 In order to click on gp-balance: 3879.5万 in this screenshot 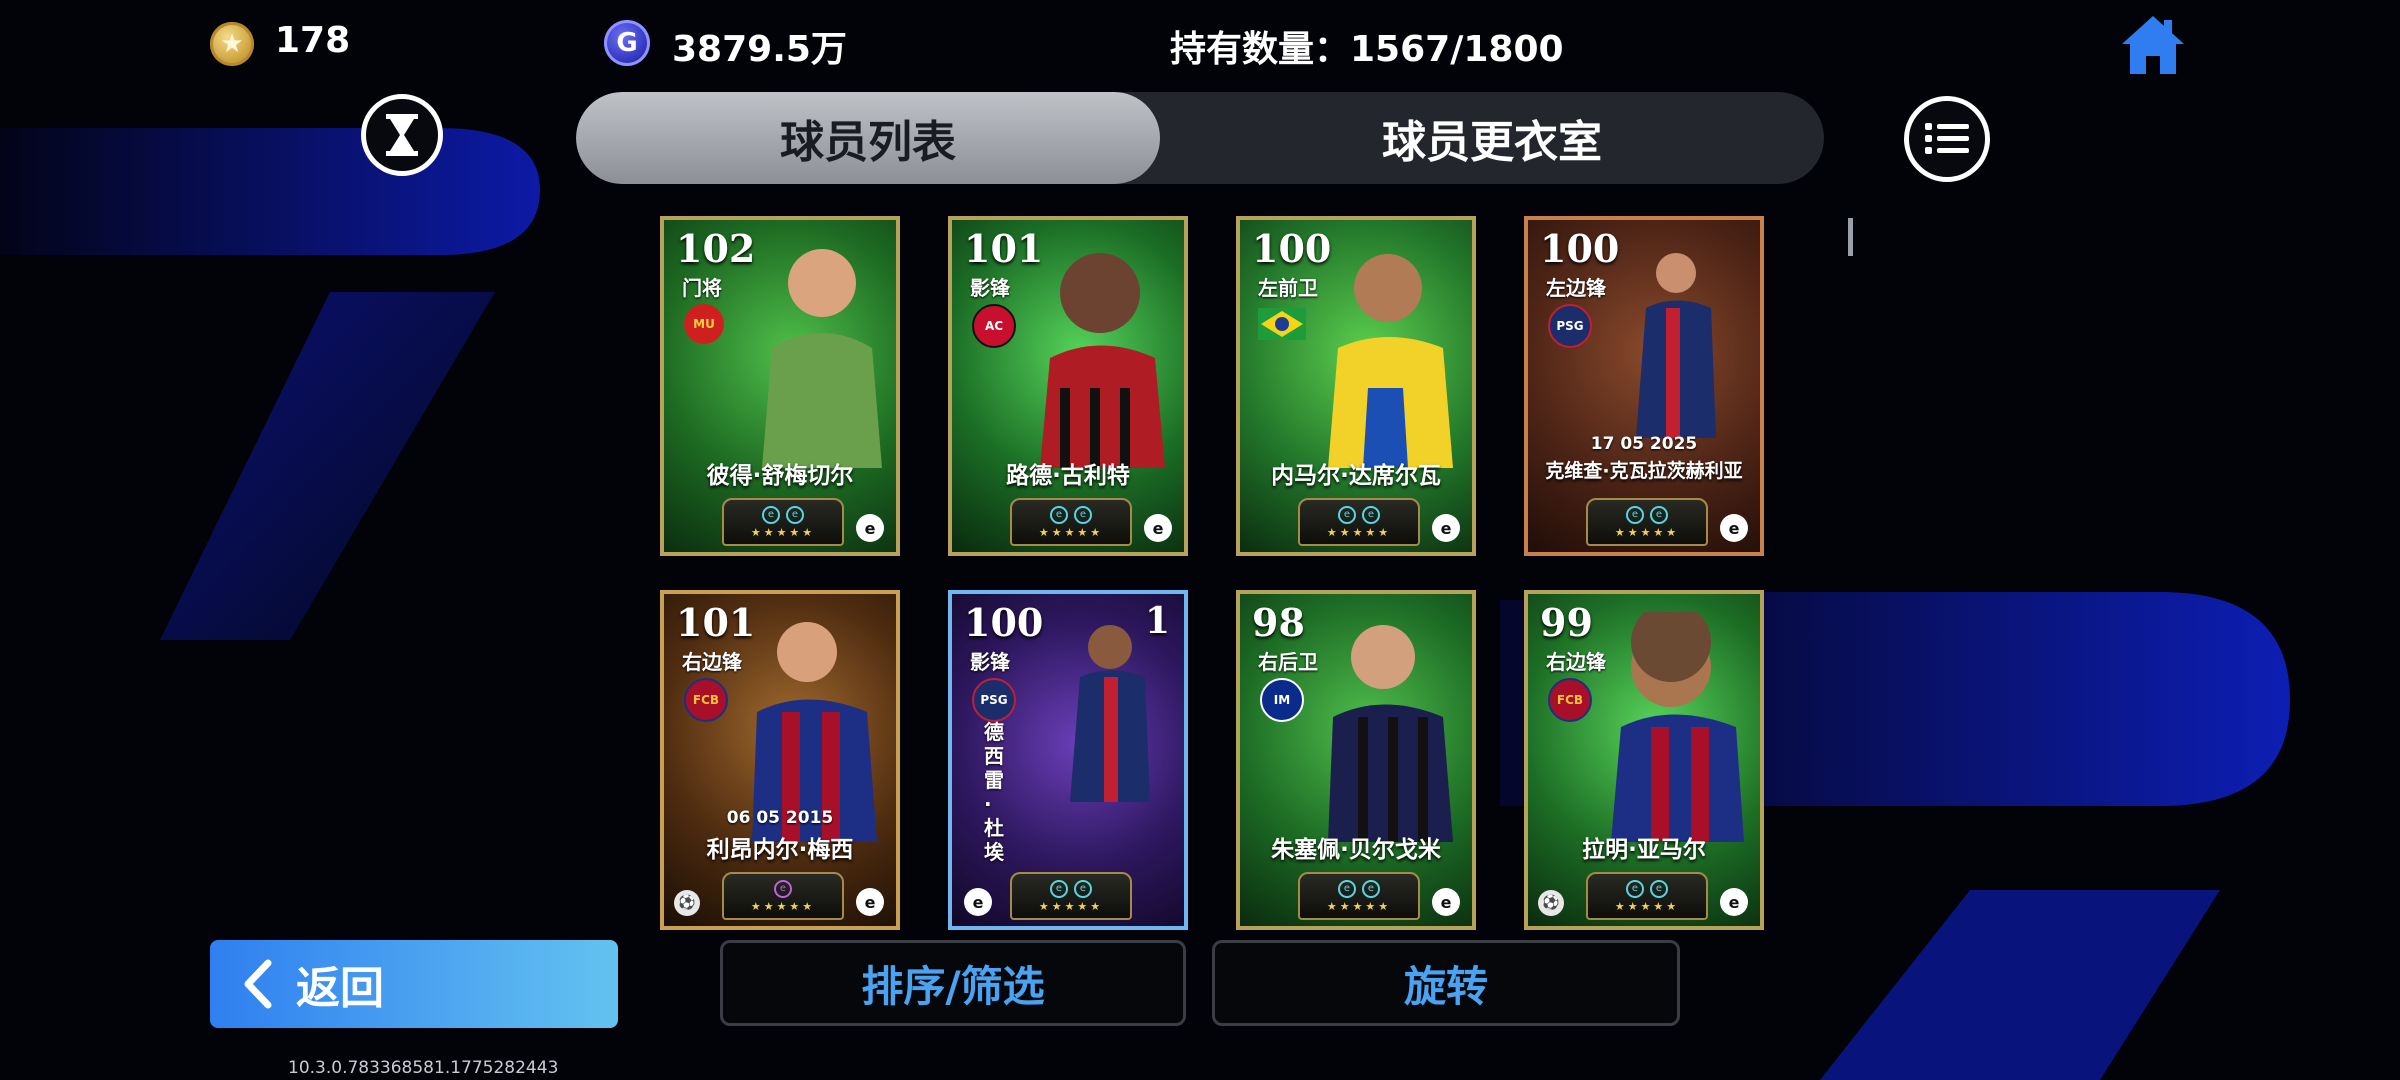, I will do `click(759, 49)`.